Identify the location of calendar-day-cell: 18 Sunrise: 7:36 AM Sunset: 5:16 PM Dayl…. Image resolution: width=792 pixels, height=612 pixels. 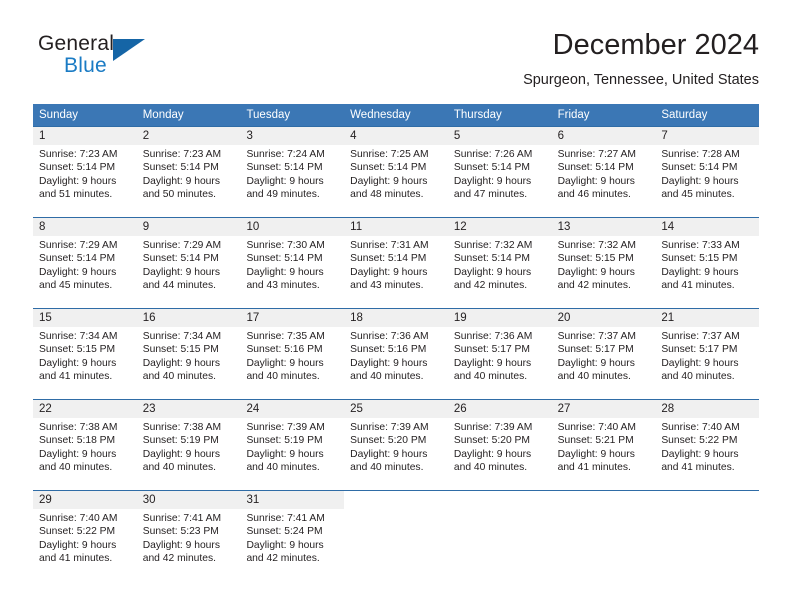
(396, 354).